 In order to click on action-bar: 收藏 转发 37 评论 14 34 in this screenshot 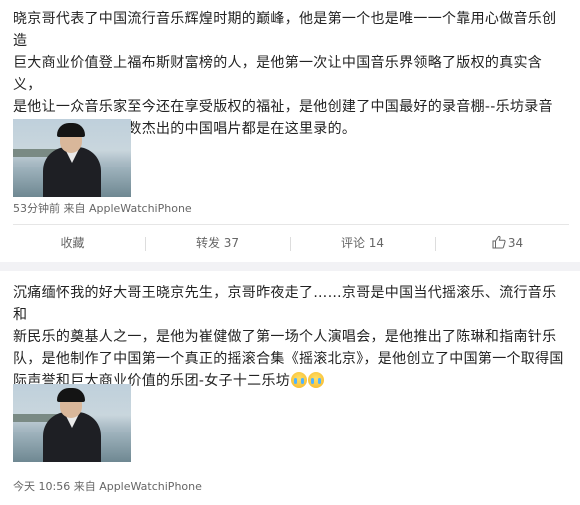, I will do `click(290, 243)`.